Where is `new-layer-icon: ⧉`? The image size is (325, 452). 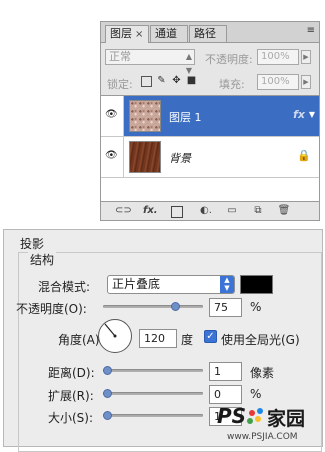
new-layer-icon: ⧉ is located at coordinates (258, 210).